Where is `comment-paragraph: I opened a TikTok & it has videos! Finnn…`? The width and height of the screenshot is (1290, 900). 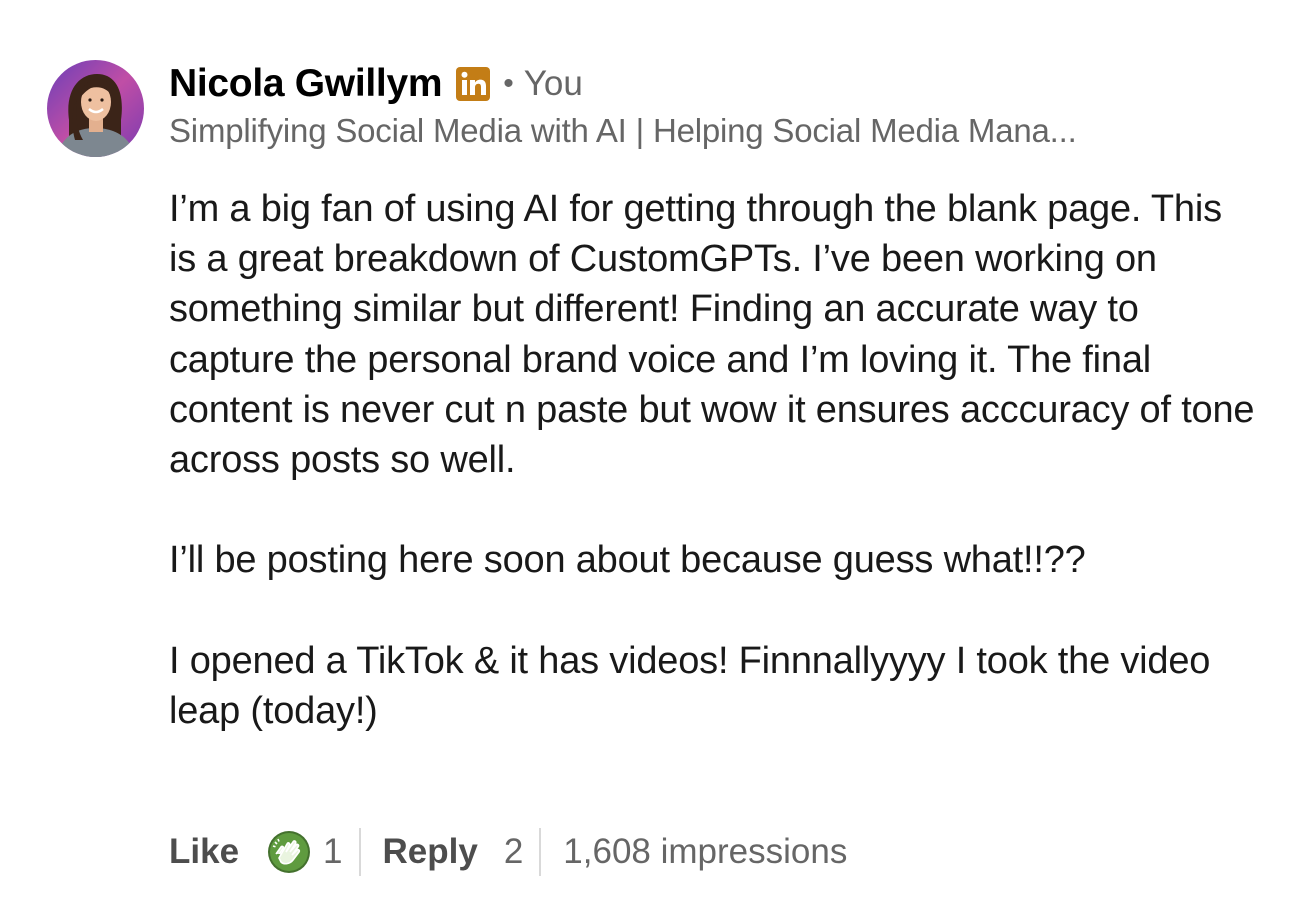
comment-paragraph: I opened a TikTok & it has videos! Finnn… is located at coordinates (695, 685).